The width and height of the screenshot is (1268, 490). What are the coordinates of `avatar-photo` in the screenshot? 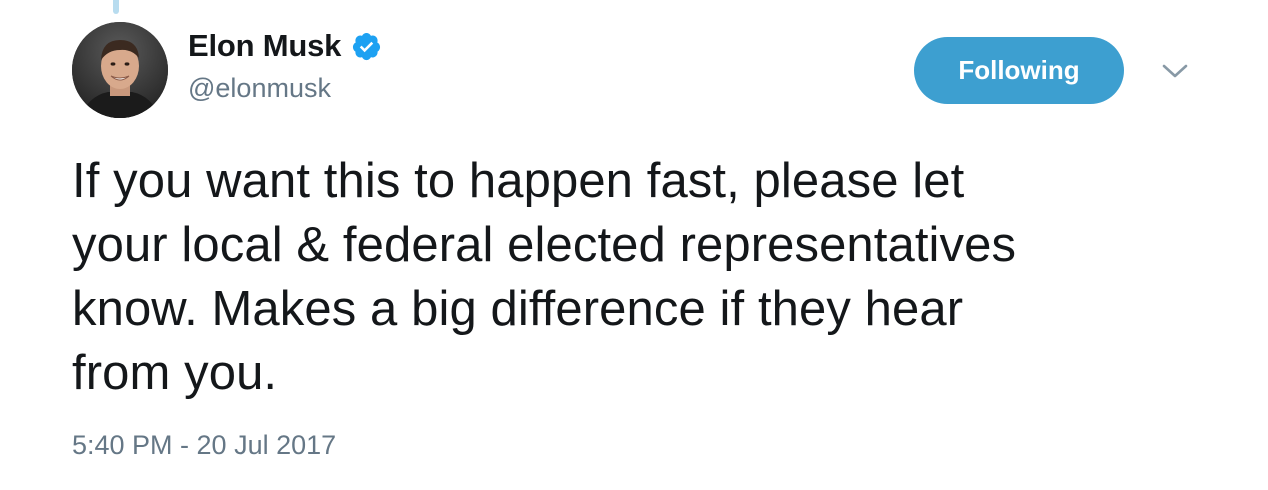 It's located at (120, 70).